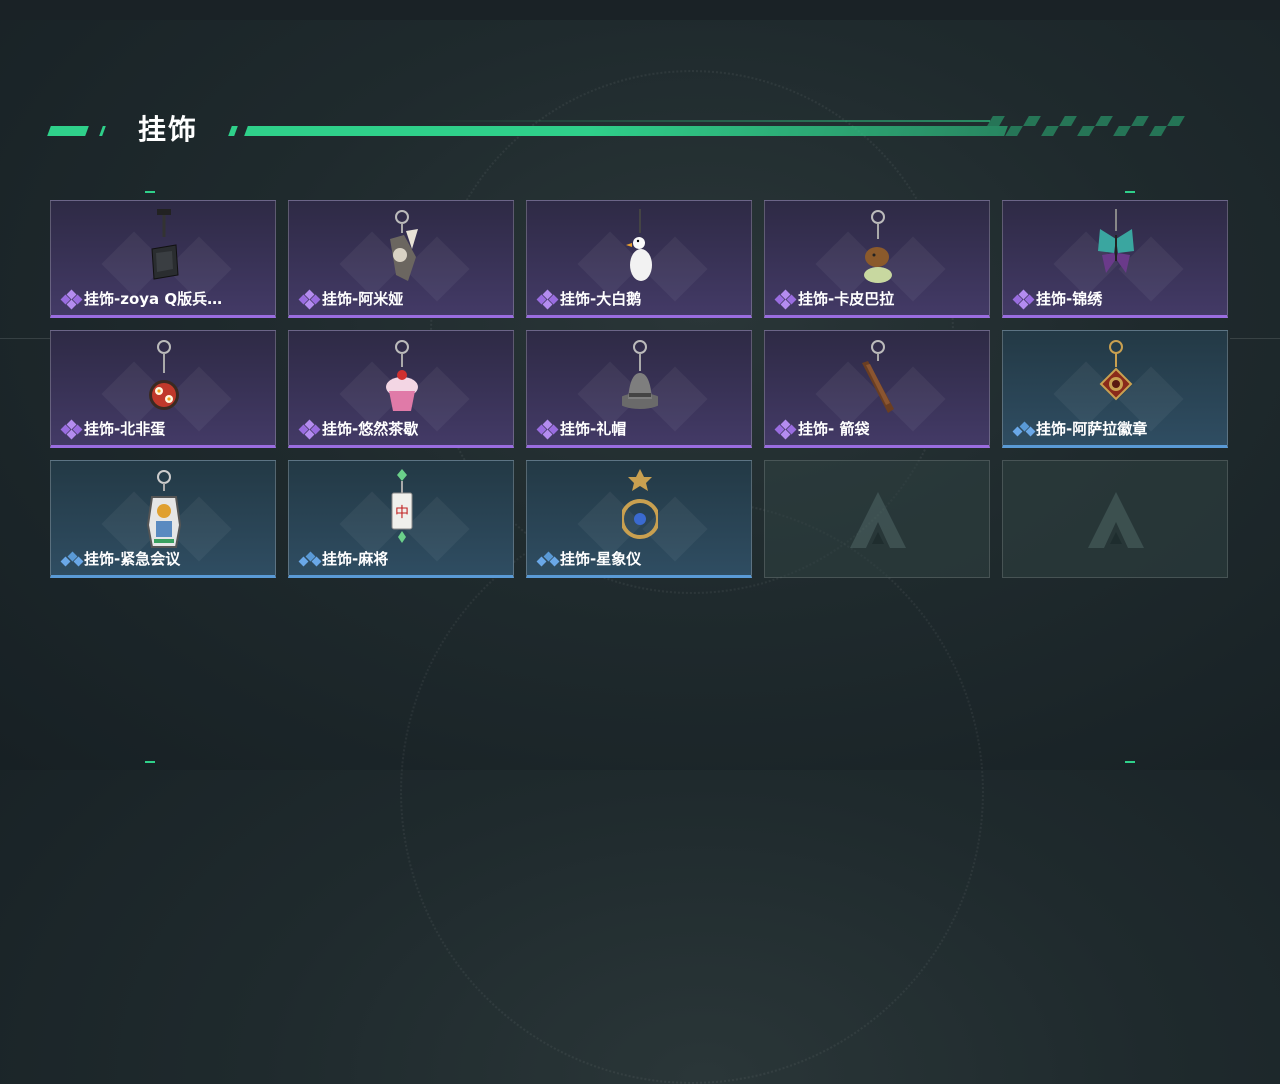 Image resolution: width=1280 pixels, height=1084 pixels. What do you see at coordinates (601, 559) in the screenshot?
I see `charm-name: 挂饰-星象仪` at bounding box center [601, 559].